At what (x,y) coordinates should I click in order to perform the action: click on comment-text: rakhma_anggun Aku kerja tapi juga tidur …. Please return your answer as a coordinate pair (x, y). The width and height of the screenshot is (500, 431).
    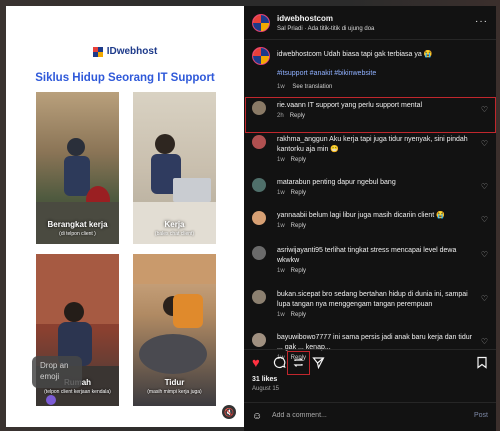
    Looking at the image, I should click on (372, 144).